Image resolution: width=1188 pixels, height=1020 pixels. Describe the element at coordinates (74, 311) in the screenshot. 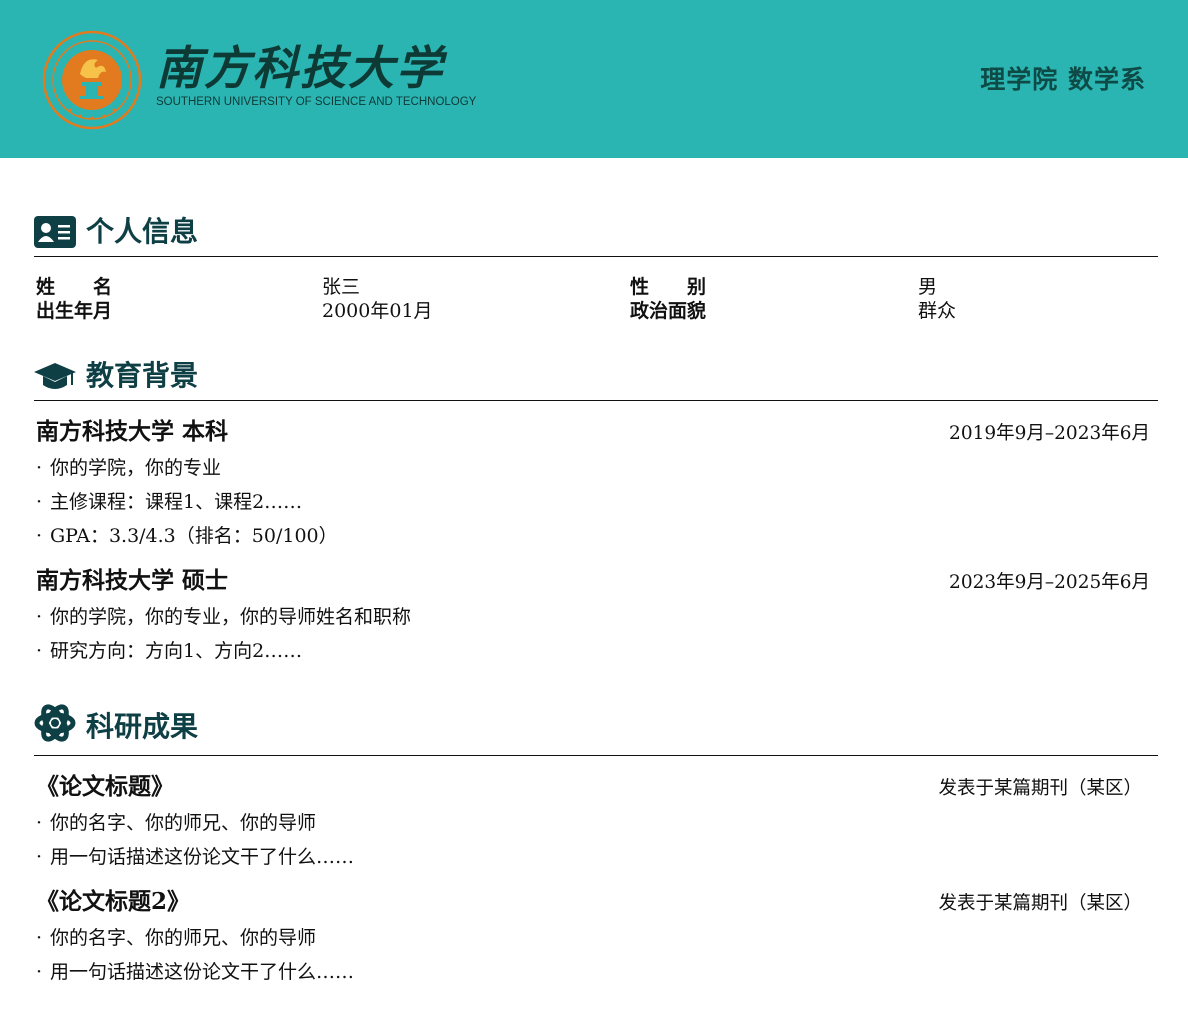

I see `birth-label: 出生年月` at that location.